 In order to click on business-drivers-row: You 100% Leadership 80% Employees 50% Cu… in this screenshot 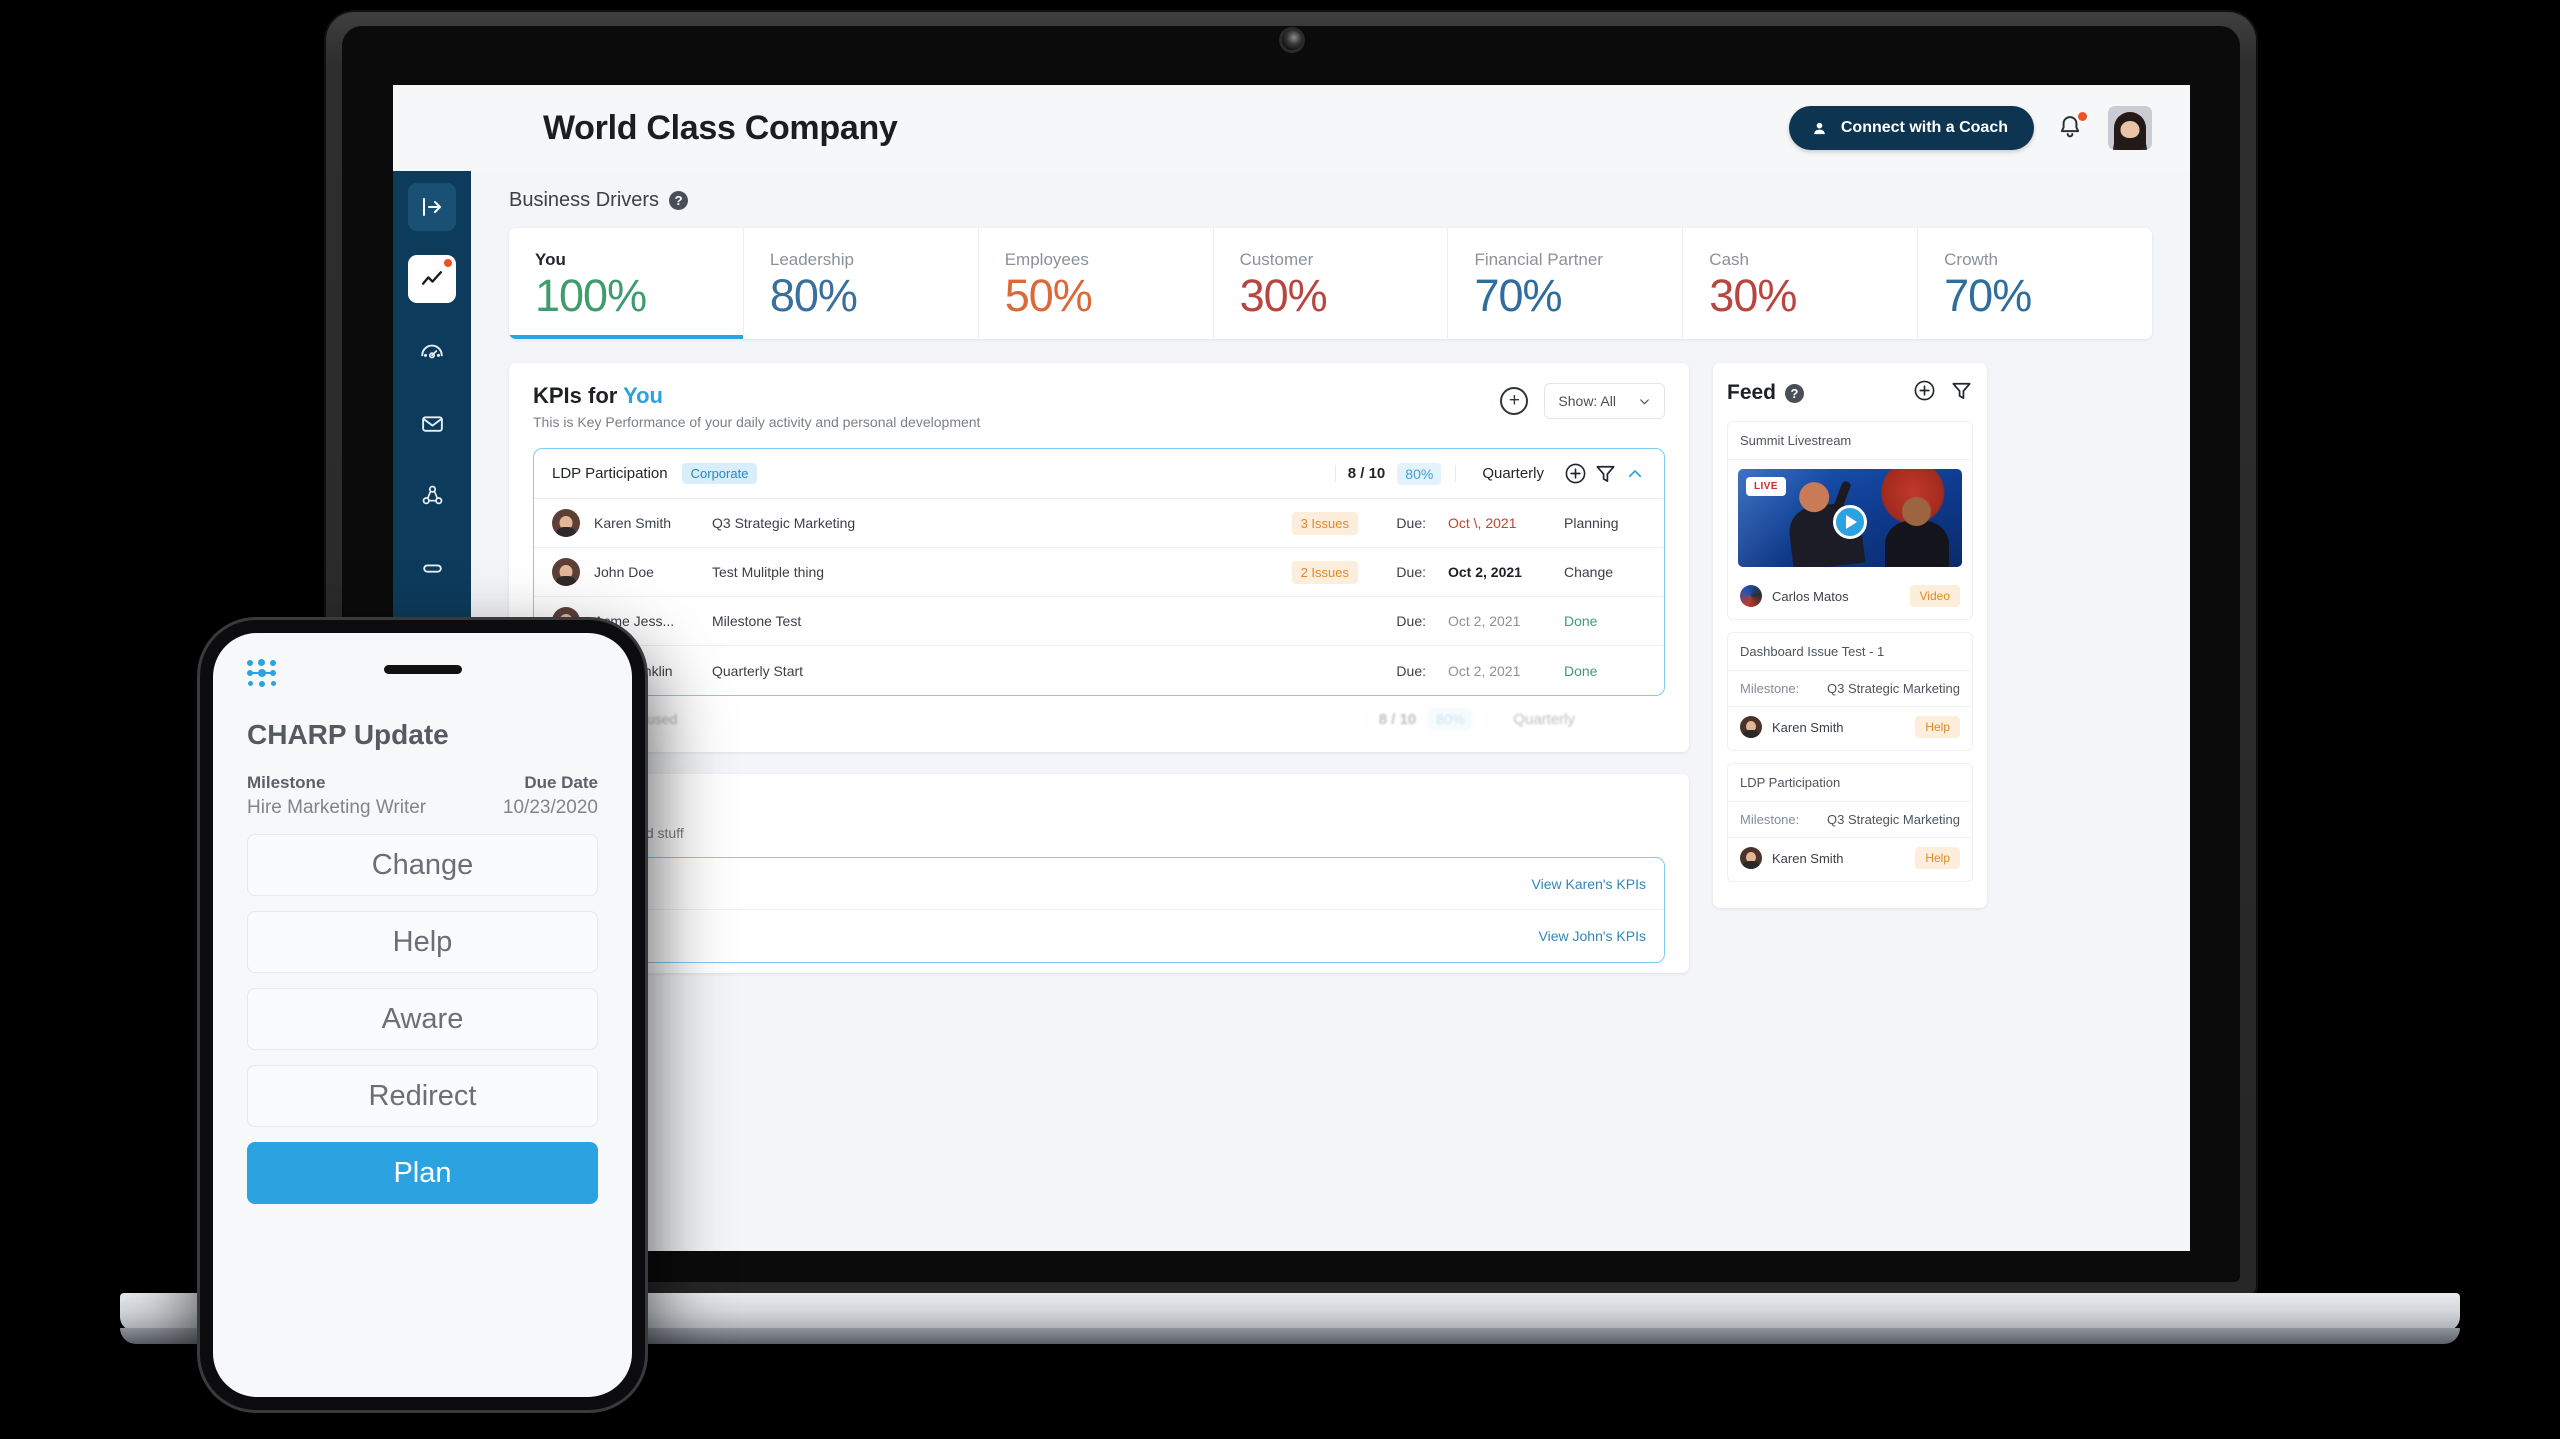, I will do `click(1330, 284)`.